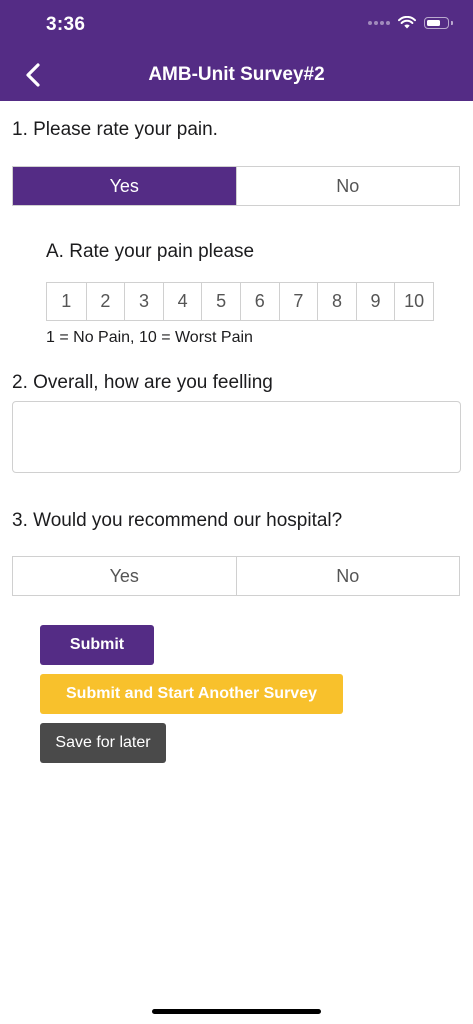 The image size is (473, 1024). What do you see at coordinates (259, 301) in the screenshot?
I see `pain-rating-option: 6` at bounding box center [259, 301].